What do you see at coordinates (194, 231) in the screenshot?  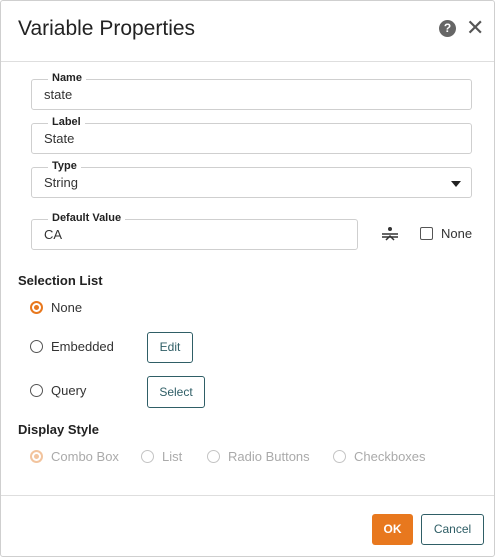 I see `default-value-field: Default Value CA` at bounding box center [194, 231].